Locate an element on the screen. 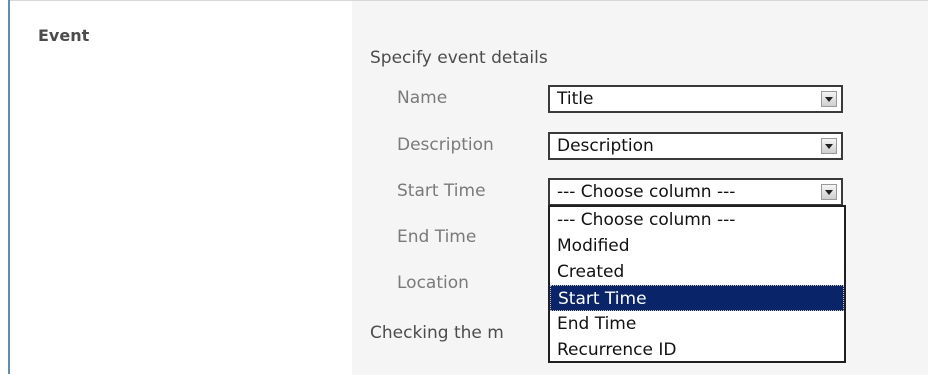  start-time-label: Start Time is located at coordinates (441, 191).